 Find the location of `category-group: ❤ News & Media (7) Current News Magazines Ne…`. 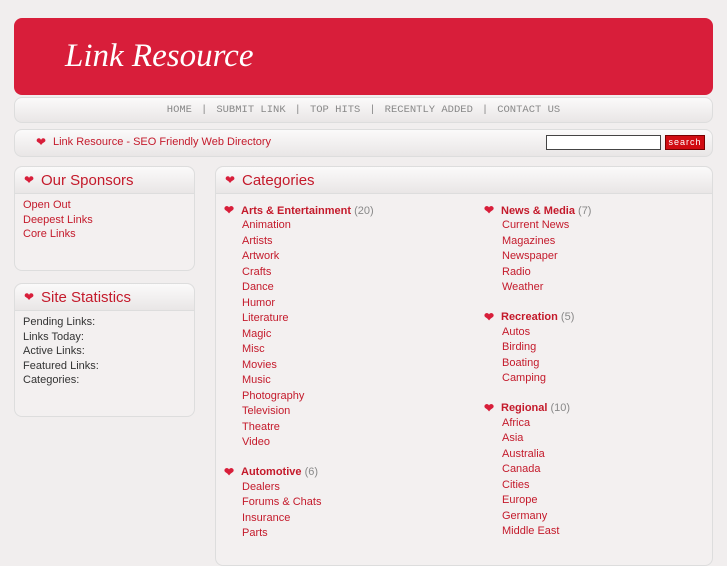

category-group: ❤ News & Media (7) Current News Magazines Ne… is located at coordinates (537, 249).